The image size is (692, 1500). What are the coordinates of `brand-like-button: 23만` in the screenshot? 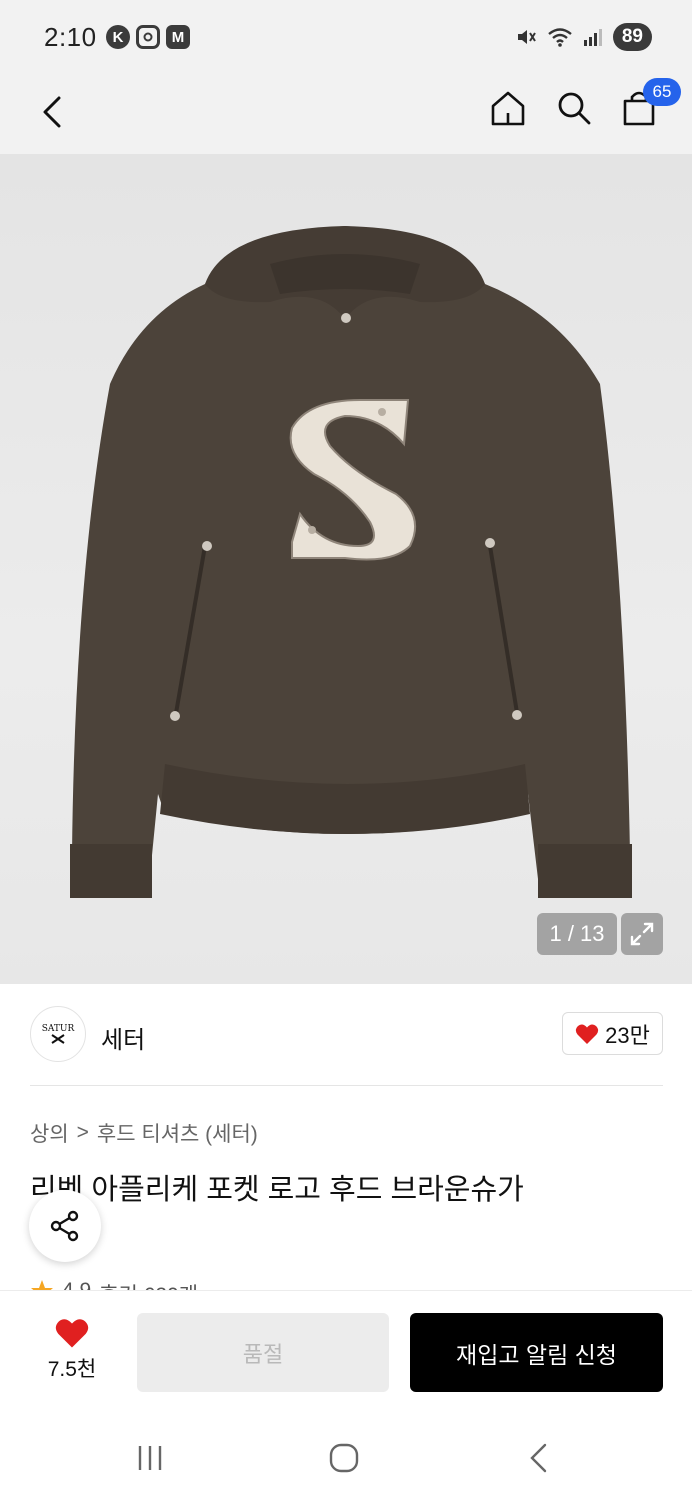 It's located at (612, 1033).